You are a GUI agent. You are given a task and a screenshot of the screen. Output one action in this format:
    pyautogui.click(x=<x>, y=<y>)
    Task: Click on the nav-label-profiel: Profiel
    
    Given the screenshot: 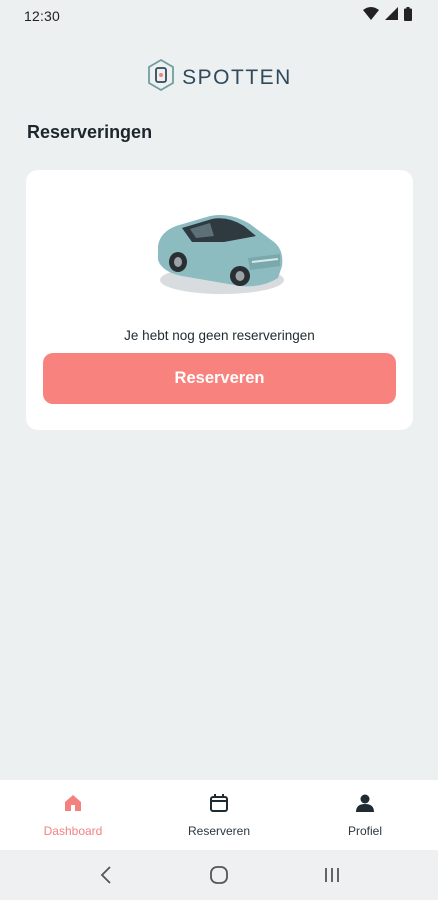 What is the action you would take?
    pyautogui.click(x=364, y=830)
    